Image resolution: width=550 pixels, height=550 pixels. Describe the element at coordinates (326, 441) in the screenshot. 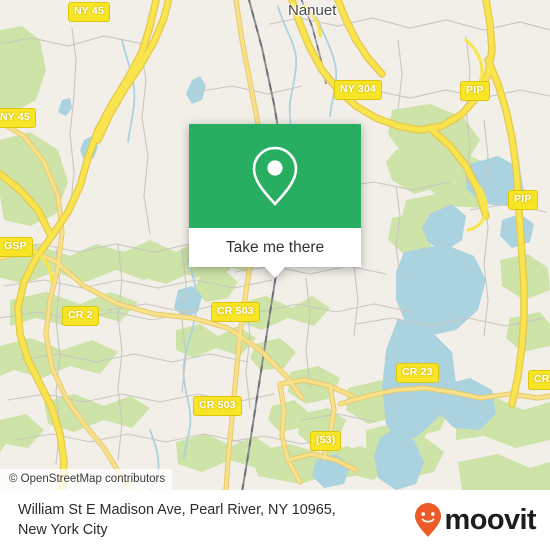

I see `road-shield-53: (53)` at that location.